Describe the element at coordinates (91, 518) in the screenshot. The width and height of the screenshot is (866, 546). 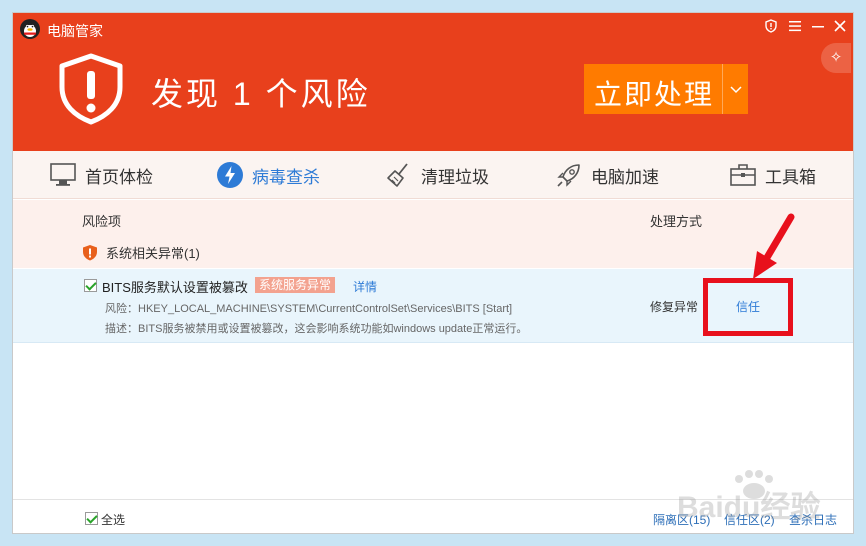
I see `select-all-checkbox` at that location.